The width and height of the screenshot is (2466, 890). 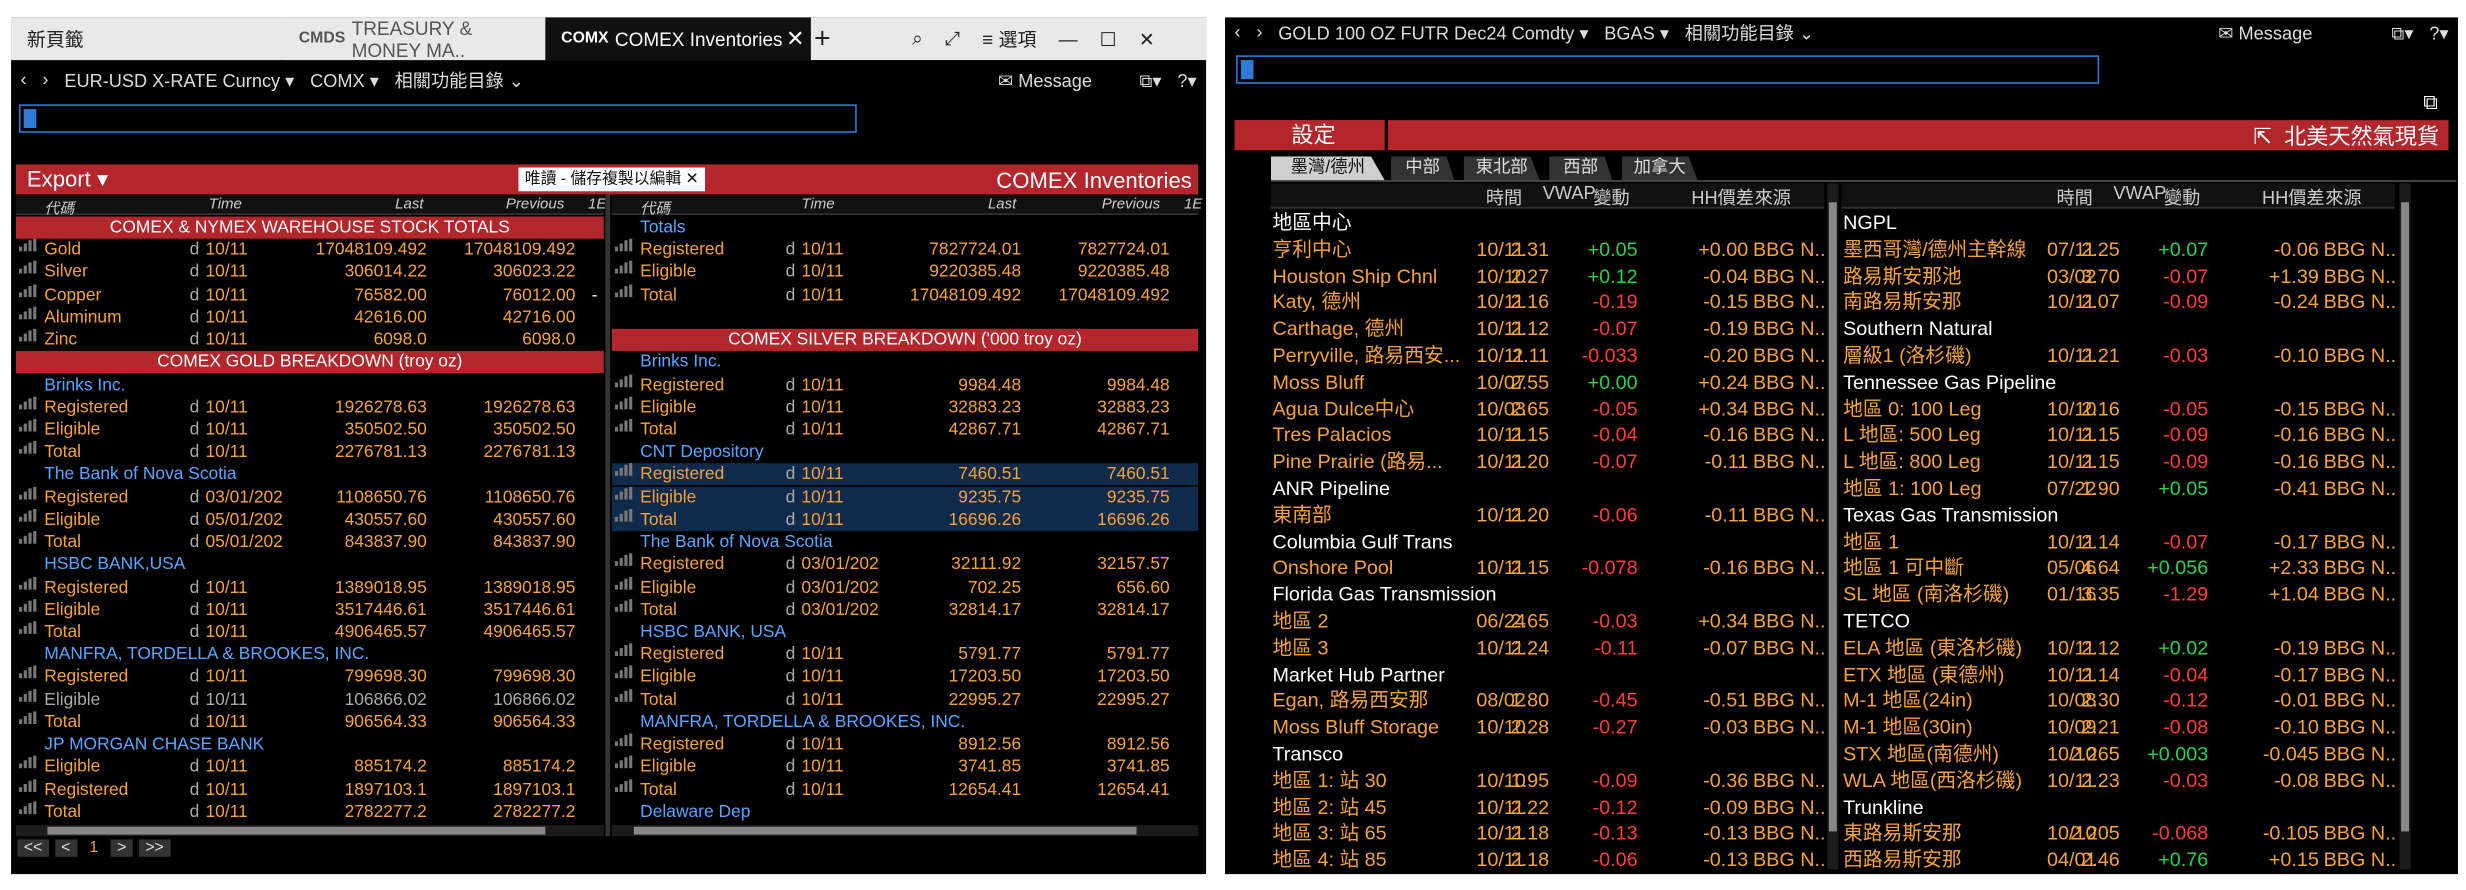 I want to click on table-row: Copper d 10/11 76582.00 76012.00-, so click(x=310, y=294).